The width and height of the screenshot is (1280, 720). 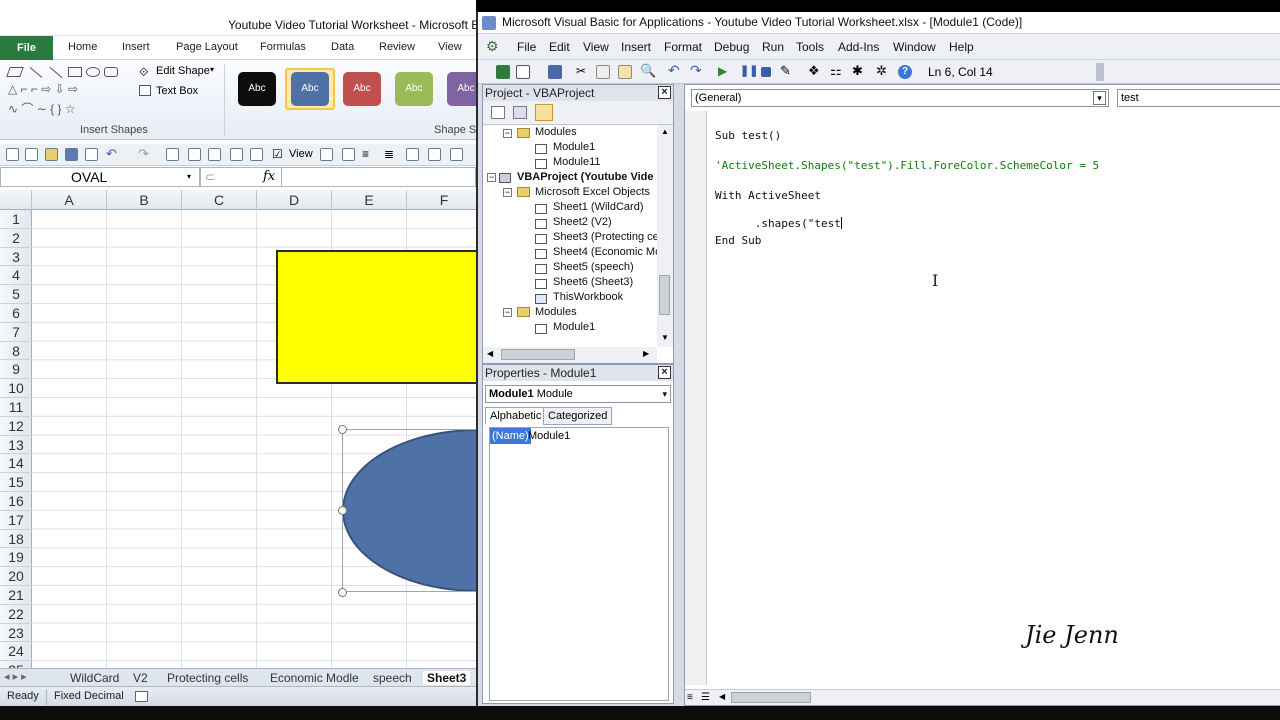 What do you see at coordinates (392, 678) in the screenshot?
I see `sheet-tab-speech: speech` at bounding box center [392, 678].